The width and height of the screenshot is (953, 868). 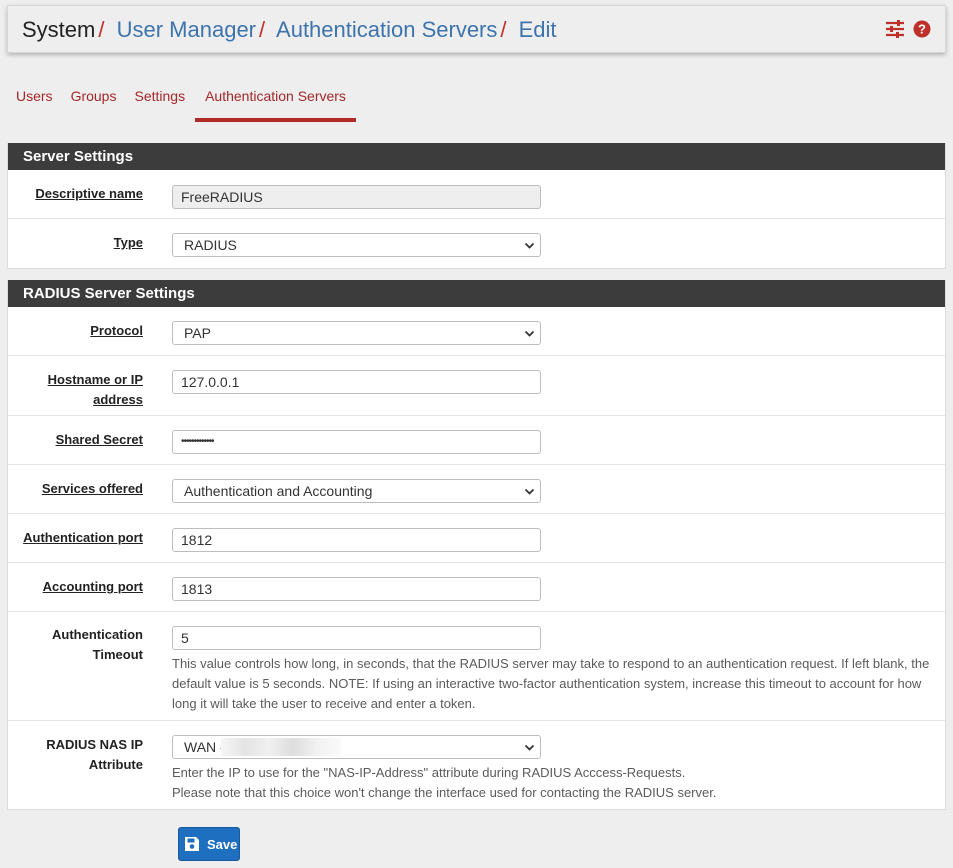 What do you see at coordinates (117, 654) in the screenshot?
I see `authentication-timeout-label-line2: Timeout` at bounding box center [117, 654].